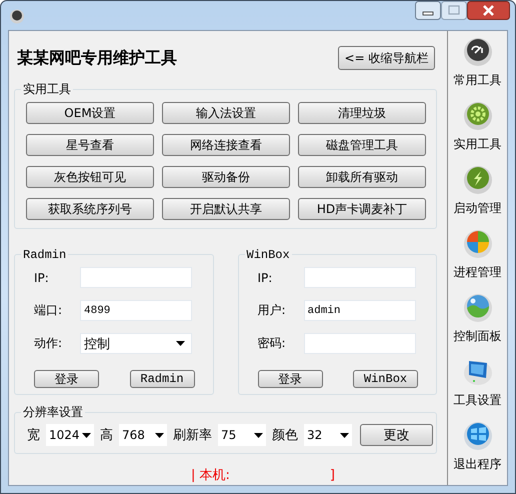  I want to click on tool-button: 灰色按钮可见, so click(90, 177).